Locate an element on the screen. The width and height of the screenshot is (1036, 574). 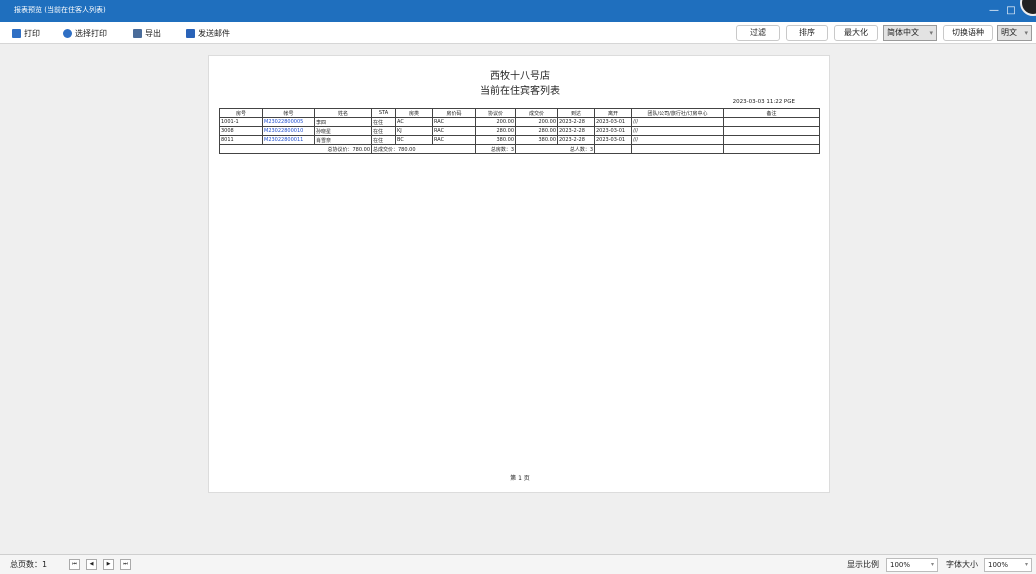
cell-room: 3008 is located at coordinates (241, 131).